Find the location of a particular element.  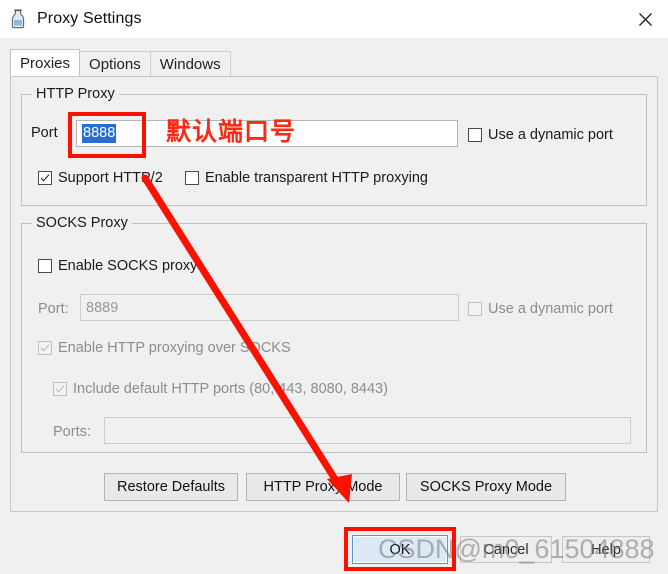

enable-socks-checkbox is located at coordinates (45, 266).